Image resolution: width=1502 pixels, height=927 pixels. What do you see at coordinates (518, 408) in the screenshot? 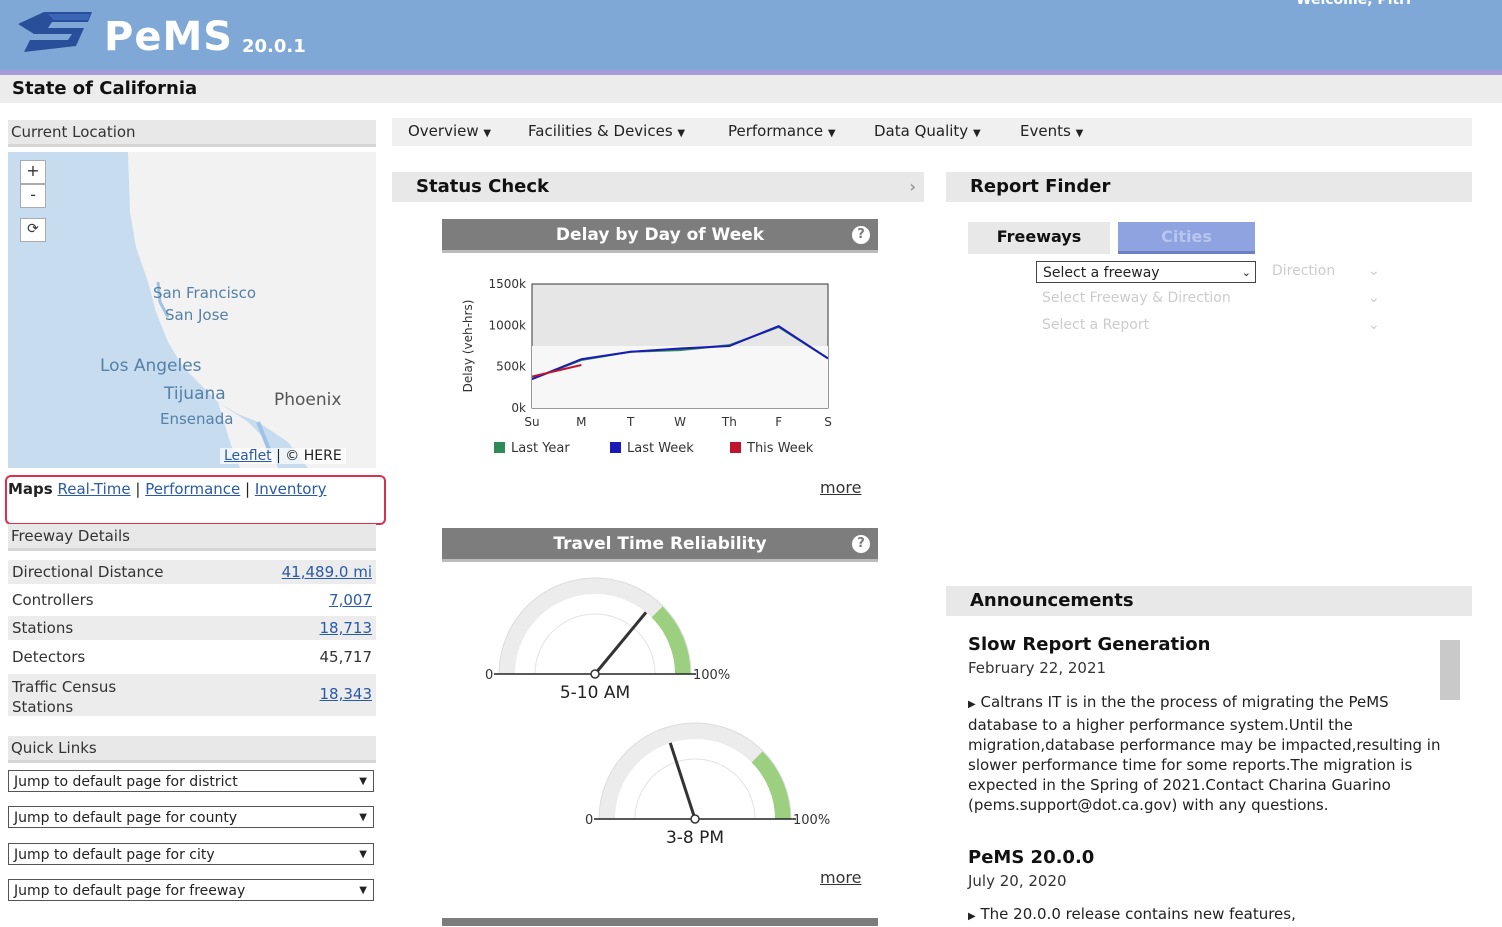
I see `y-tick-label: 0k` at bounding box center [518, 408].